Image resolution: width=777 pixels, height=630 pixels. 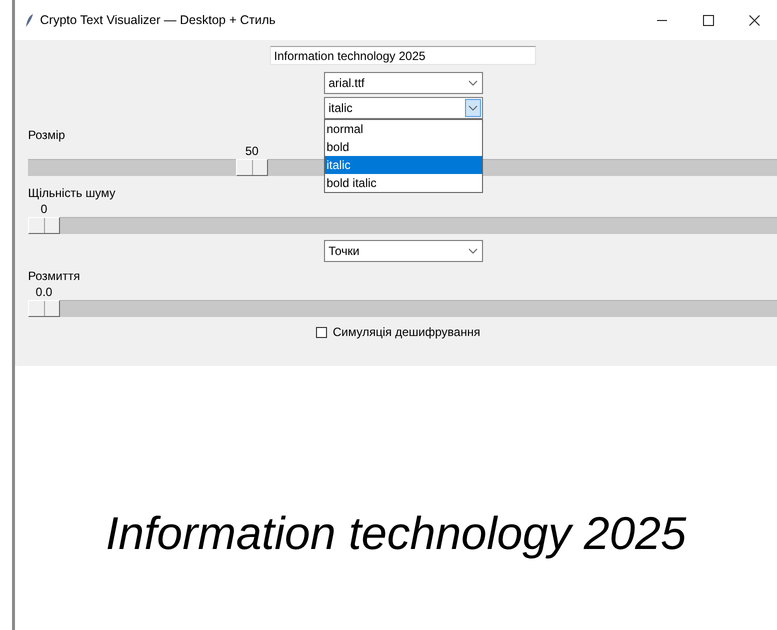 I want to click on window-title: Crypto Text Visualizer — Desktop + Стиль, so click(x=158, y=20).